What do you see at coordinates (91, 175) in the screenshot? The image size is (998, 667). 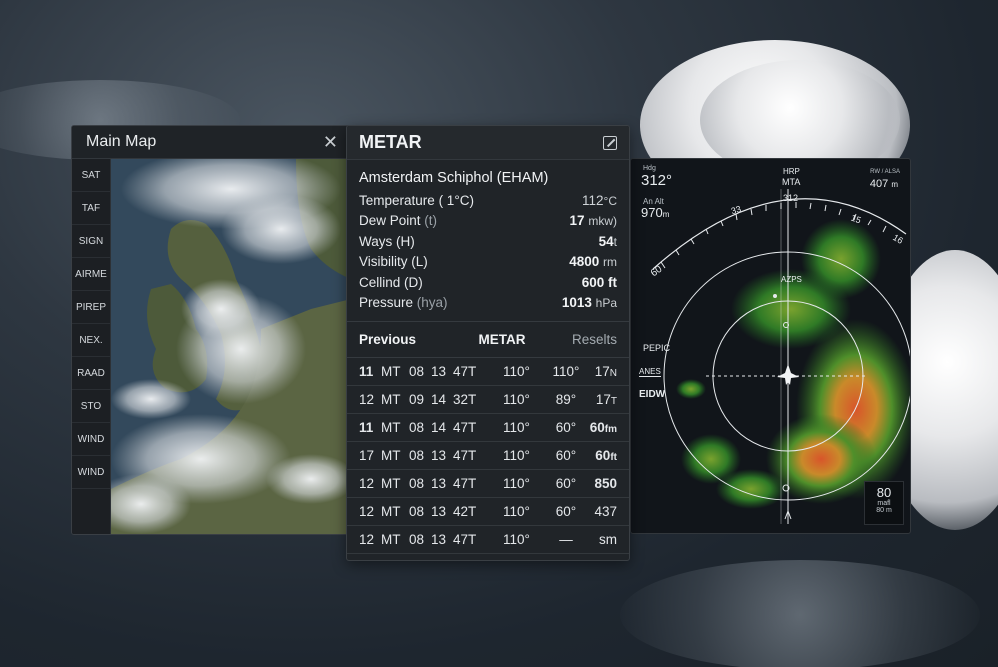 I see `layer-item-sat: SAT` at bounding box center [91, 175].